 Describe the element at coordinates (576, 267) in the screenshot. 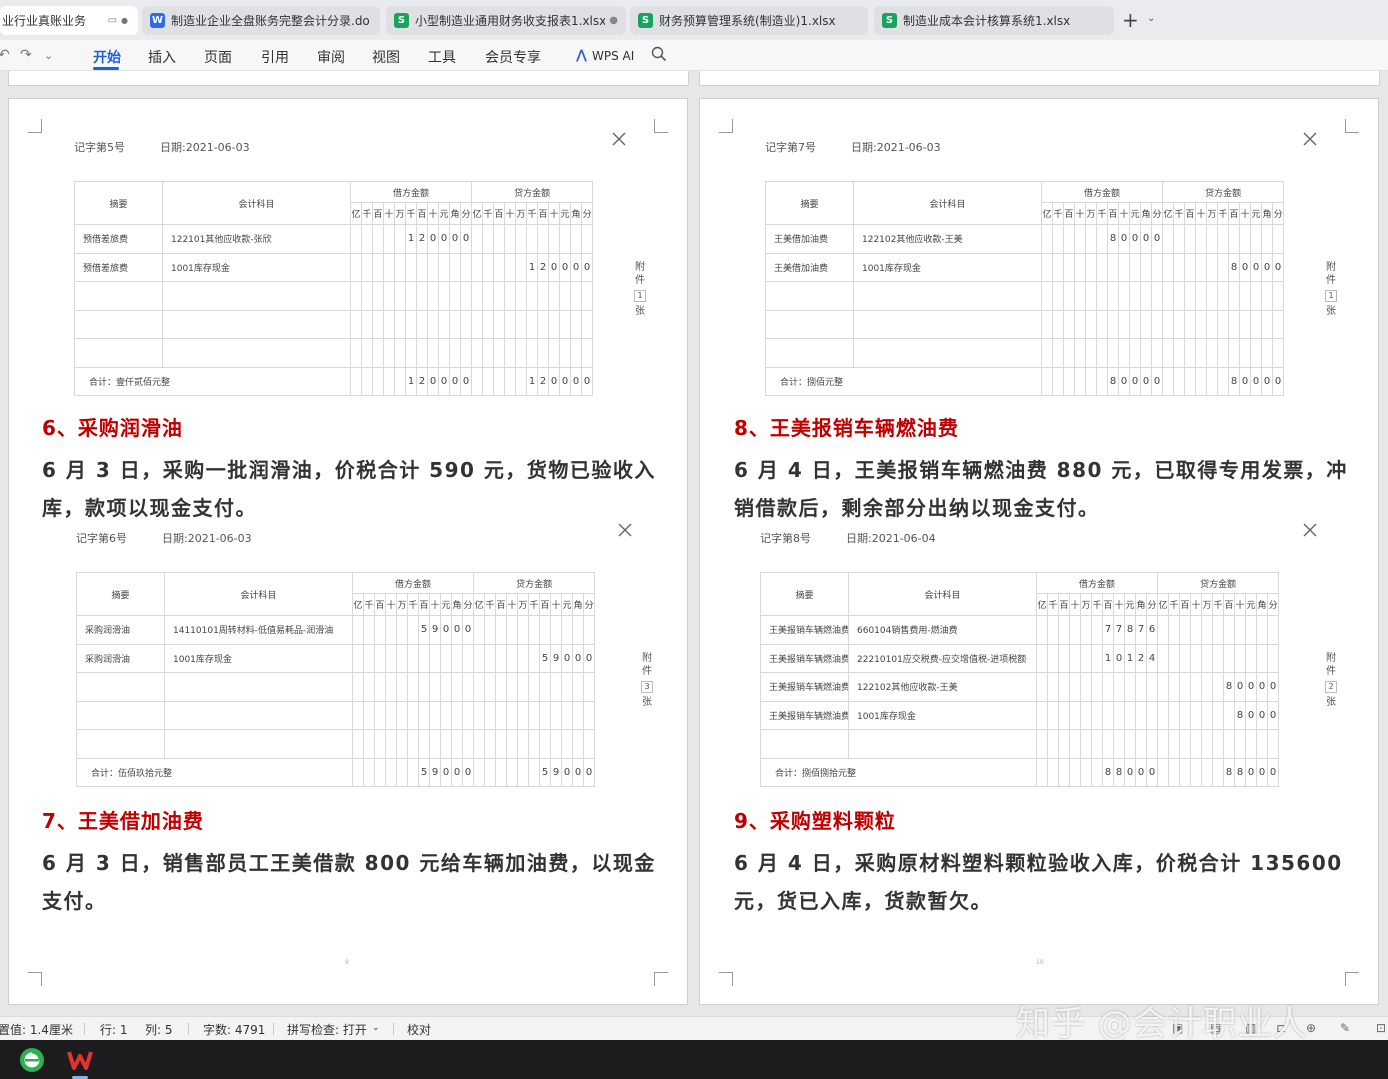

I see `credit-digit: 0` at that location.